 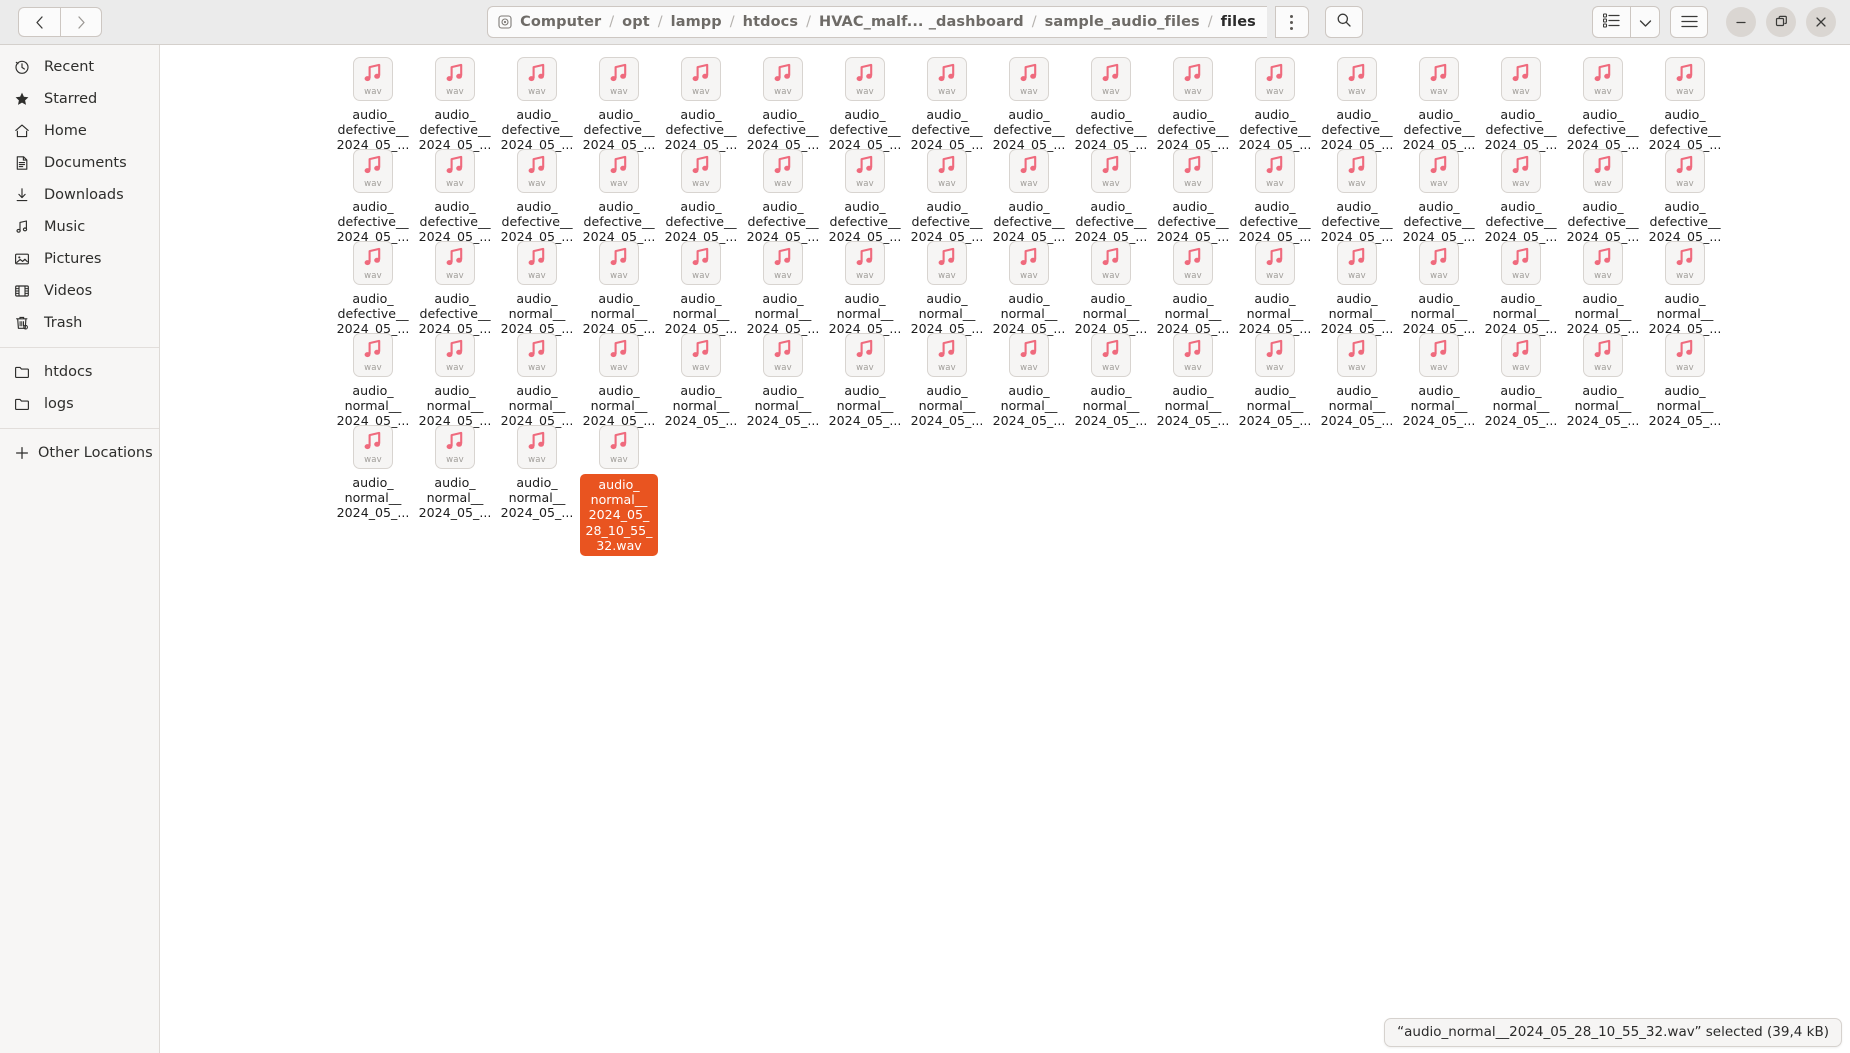 What do you see at coordinates (1343, 22) in the screenshot?
I see `search-button` at bounding box center [1343, 22].